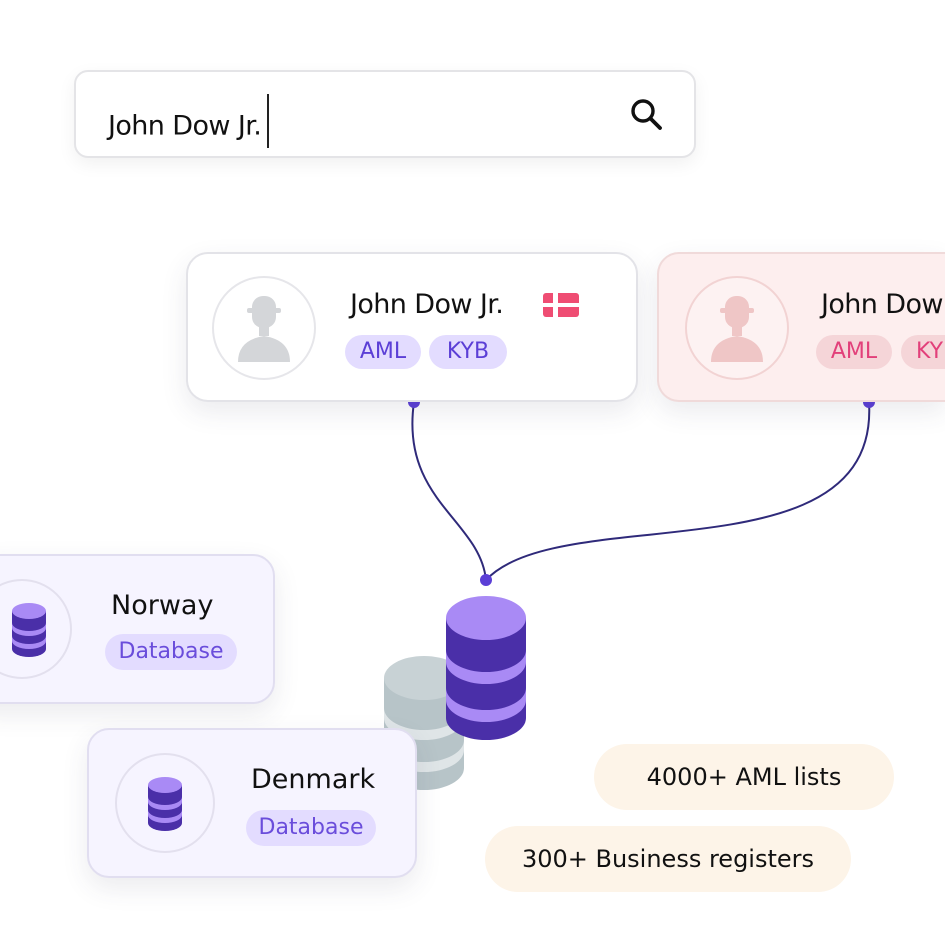  I want to click on search-icon, so click(646, 114).